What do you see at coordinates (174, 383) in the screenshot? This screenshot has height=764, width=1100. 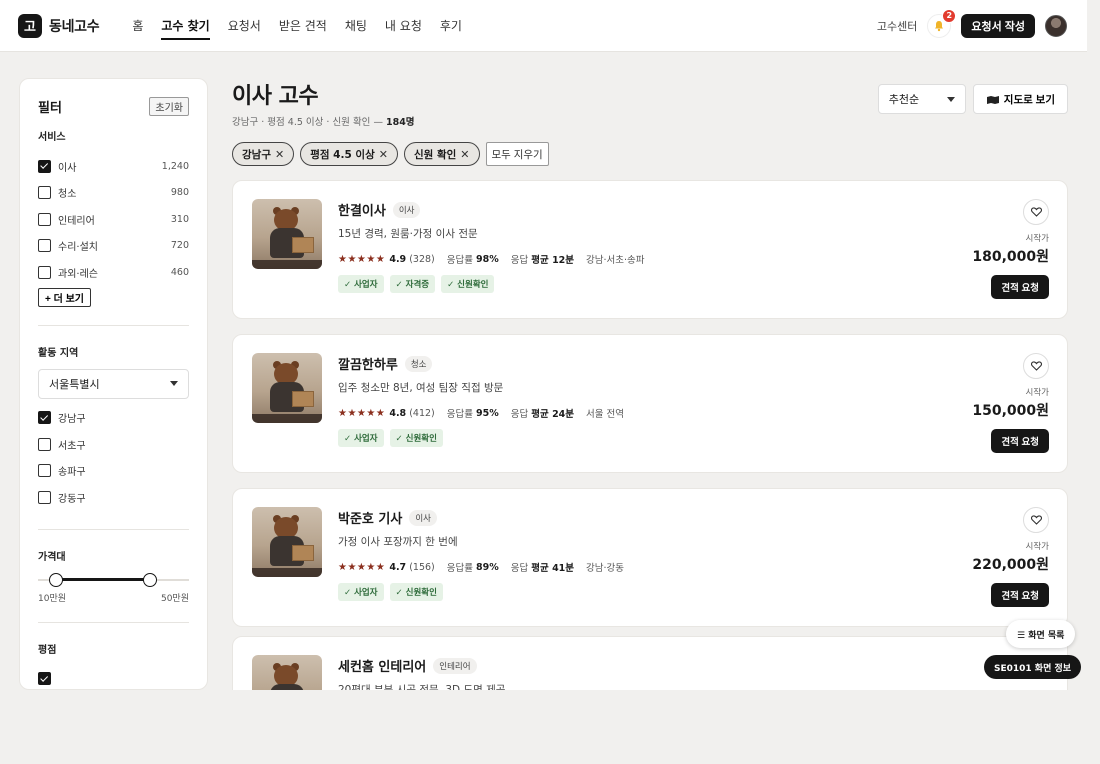 I see `chevron-down-icon` at bounding box center [174, 383].